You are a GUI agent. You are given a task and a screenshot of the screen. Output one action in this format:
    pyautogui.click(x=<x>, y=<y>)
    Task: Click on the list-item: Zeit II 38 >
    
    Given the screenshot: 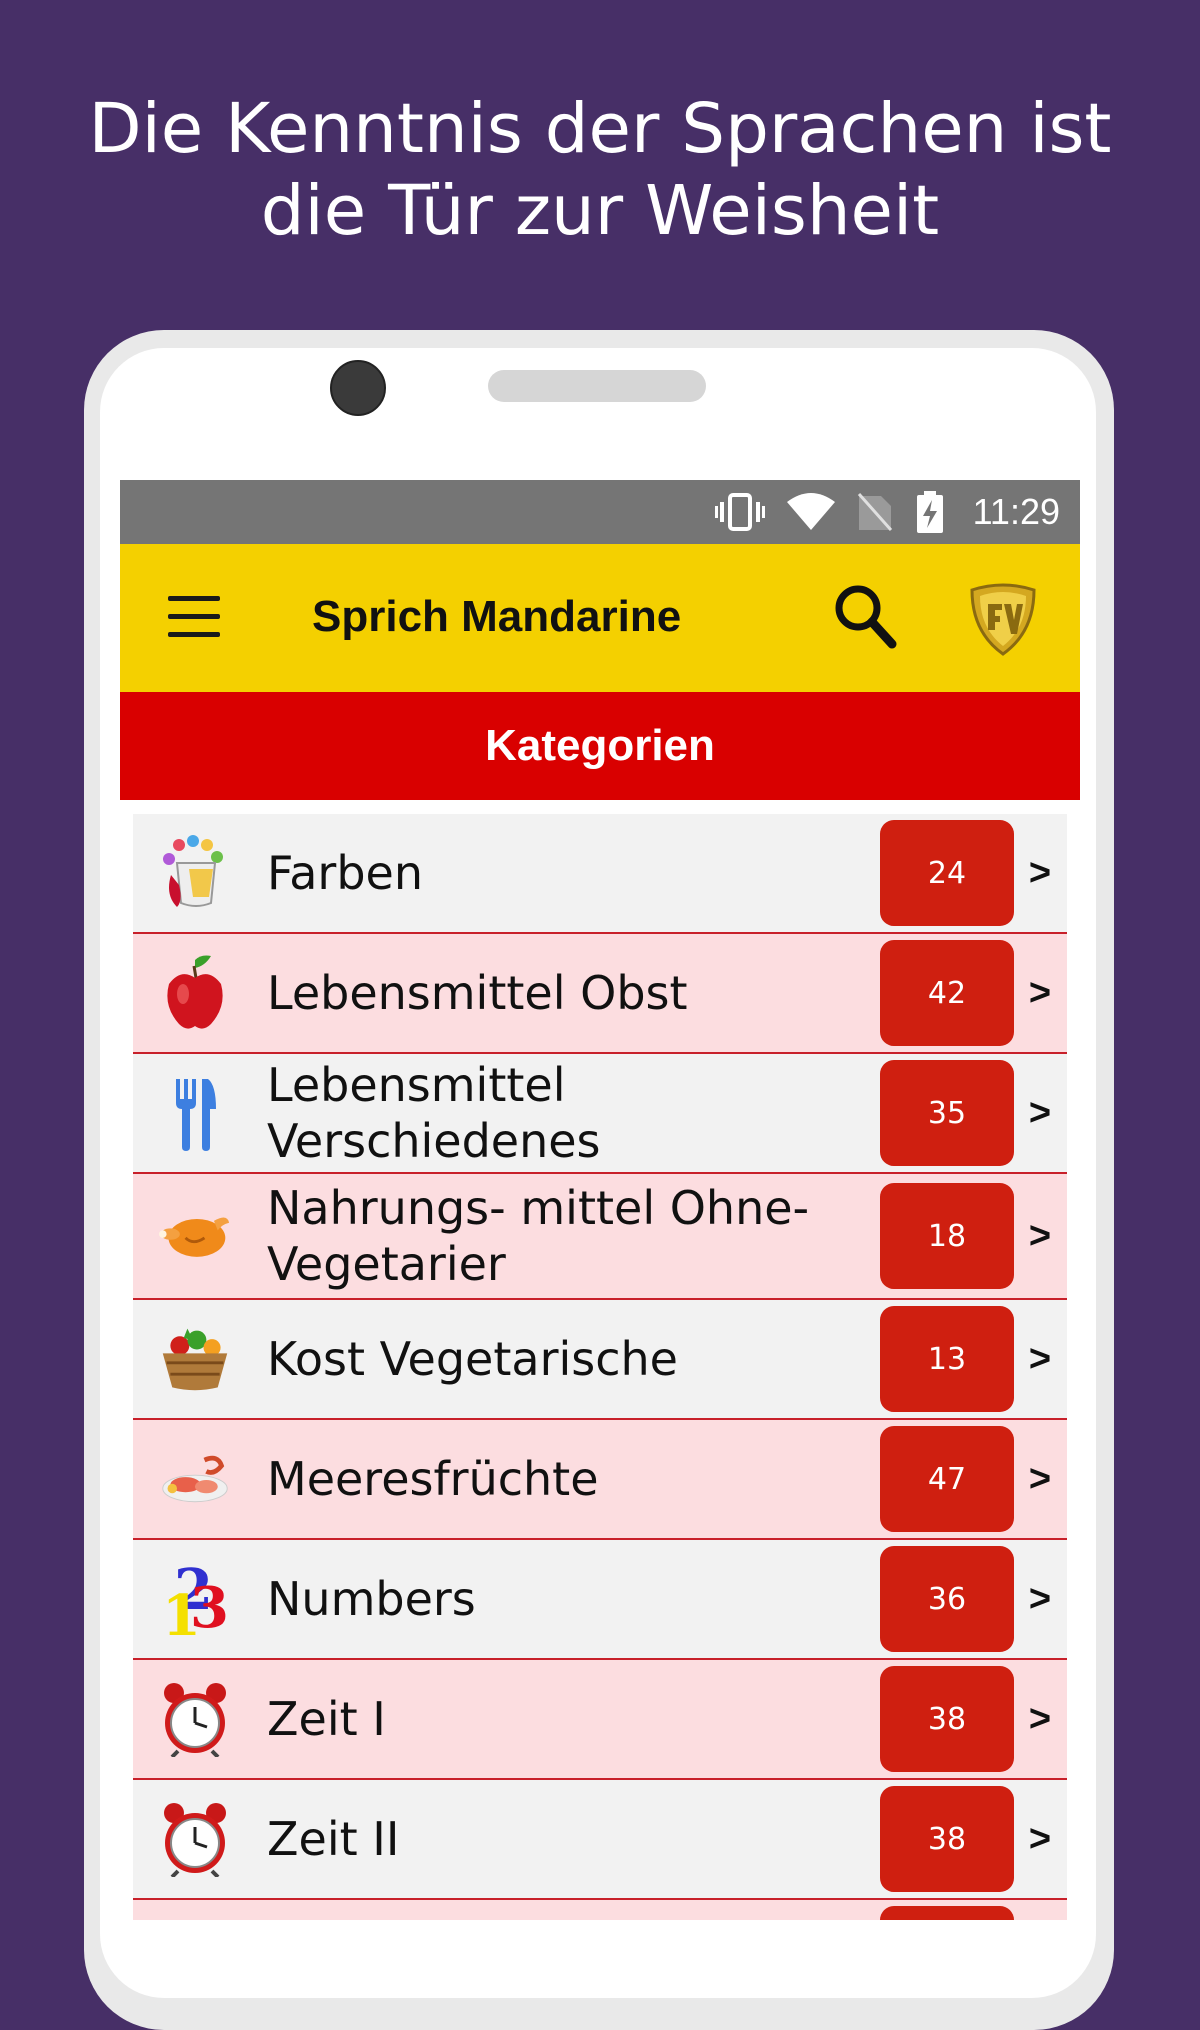 What is the action you would take?
    pyautogui.click(x=600, y=1840)
    